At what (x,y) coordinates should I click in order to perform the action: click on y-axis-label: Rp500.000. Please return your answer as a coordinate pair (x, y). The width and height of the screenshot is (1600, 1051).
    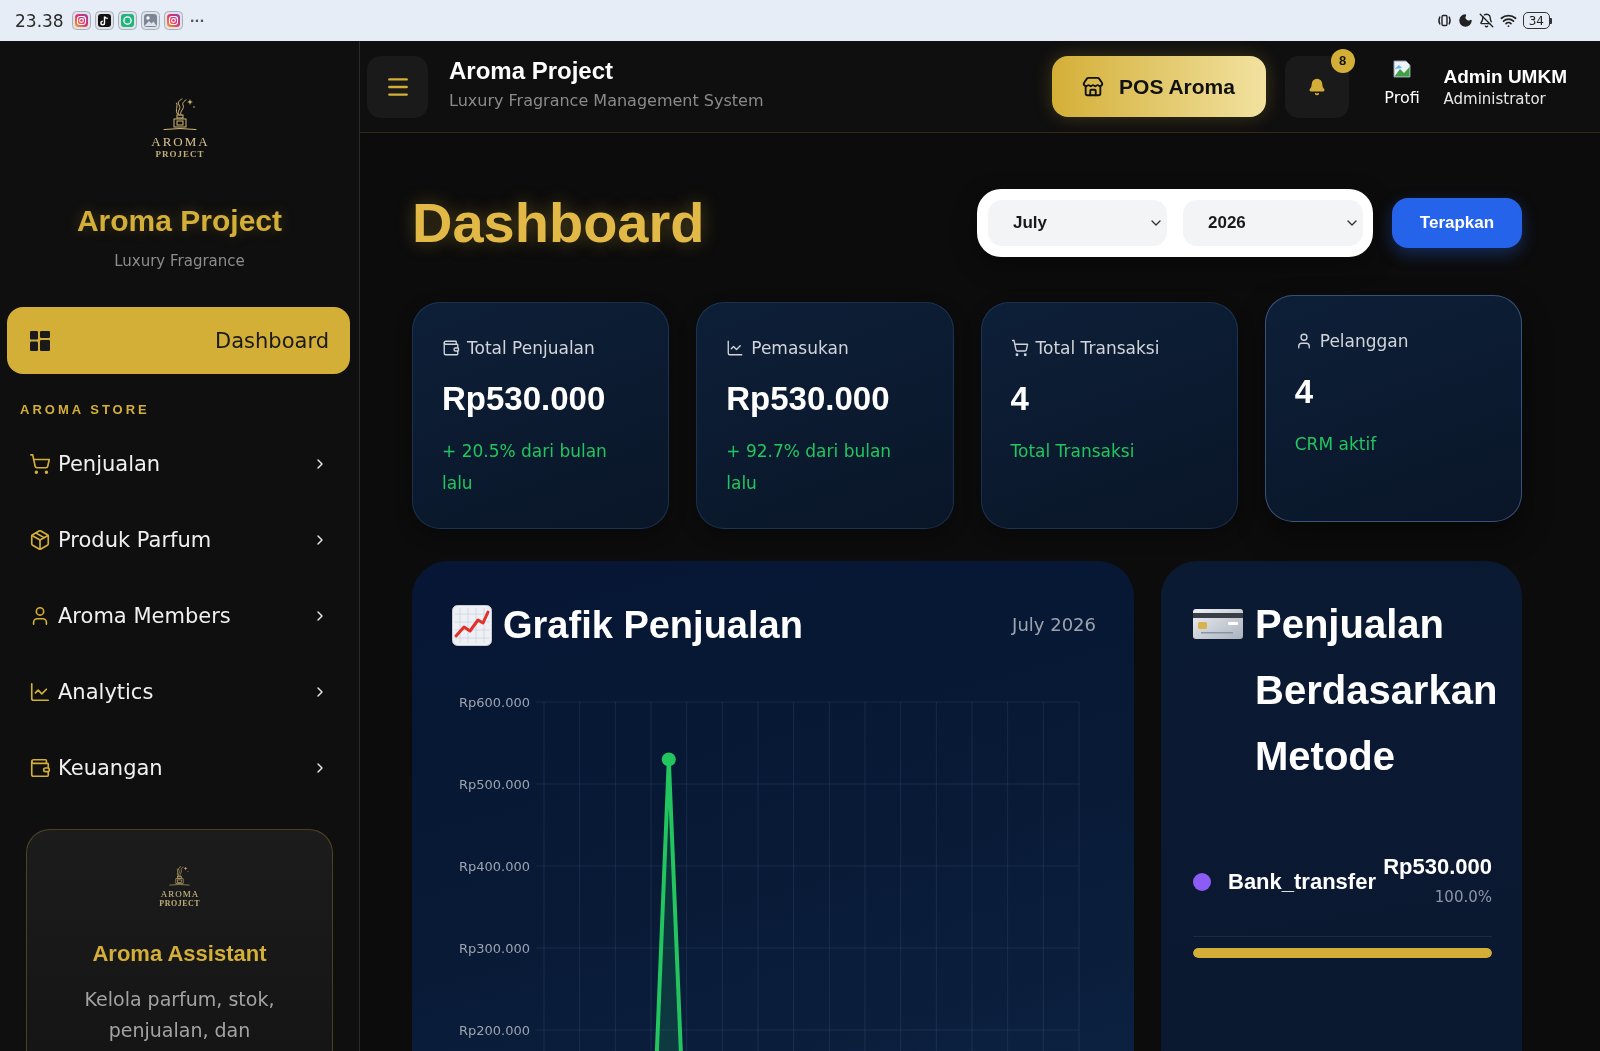
    Looking at the image, I should click on (494, 784).